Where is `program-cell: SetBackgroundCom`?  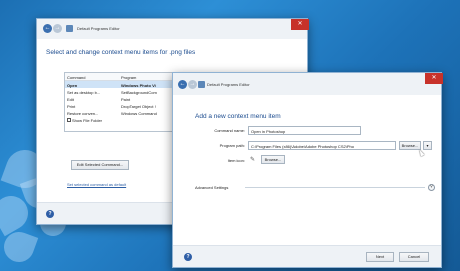 program-cell: SetBackgroundCom is located at coordinates (139, 92).